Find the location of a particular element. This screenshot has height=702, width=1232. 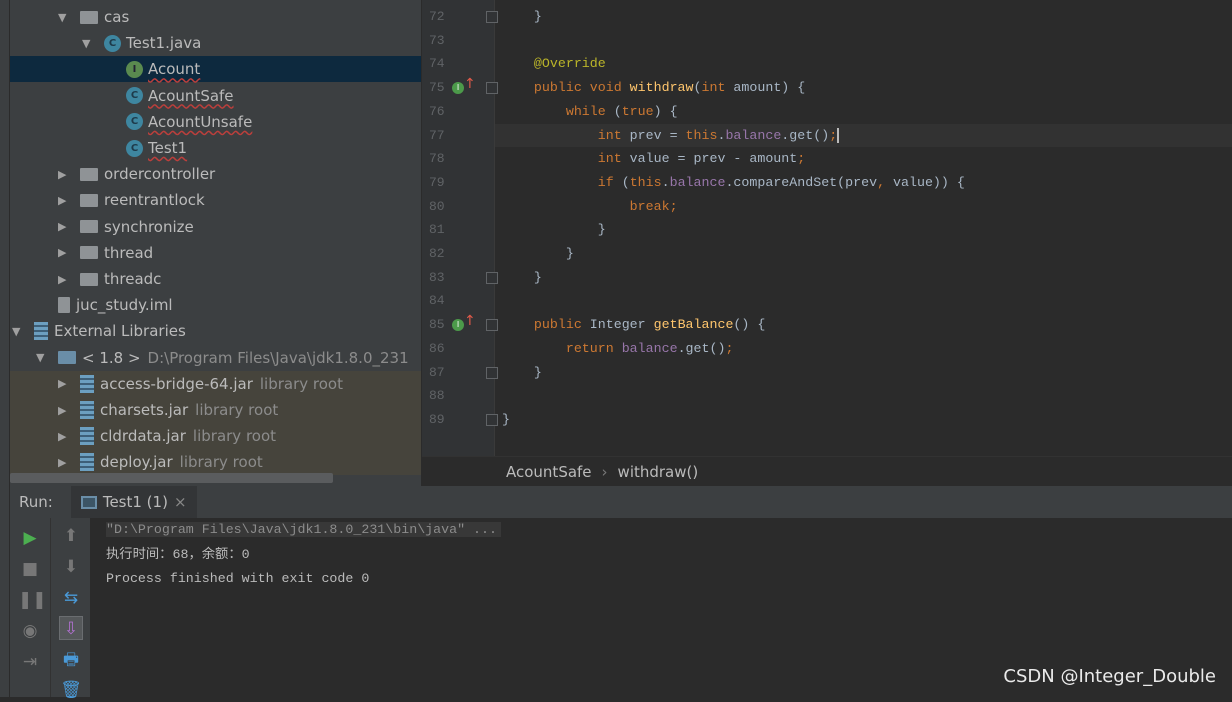

tree-item-label: AcountSafe is located at coordinates (191, 95).